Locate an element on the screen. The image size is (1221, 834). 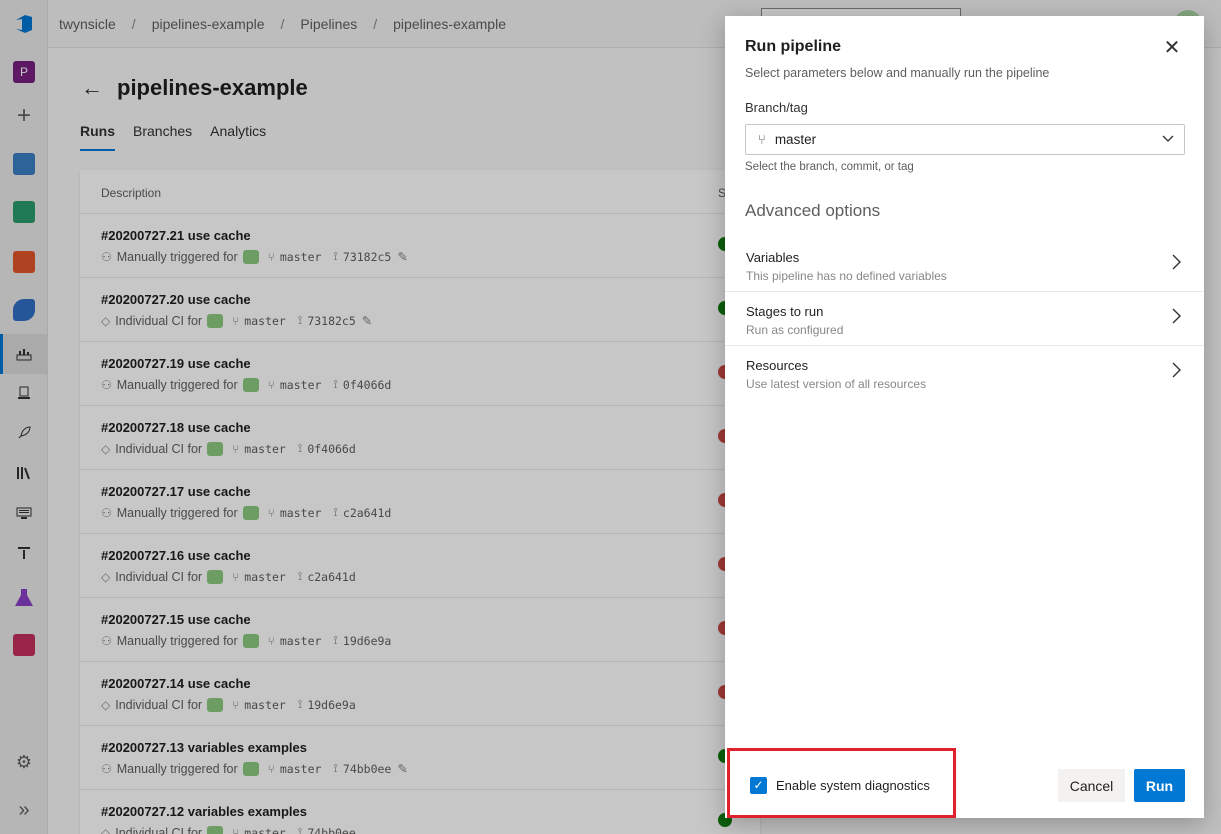
enable-diagnostics-checkbox: ✓ is located at coordinates (758, 785).